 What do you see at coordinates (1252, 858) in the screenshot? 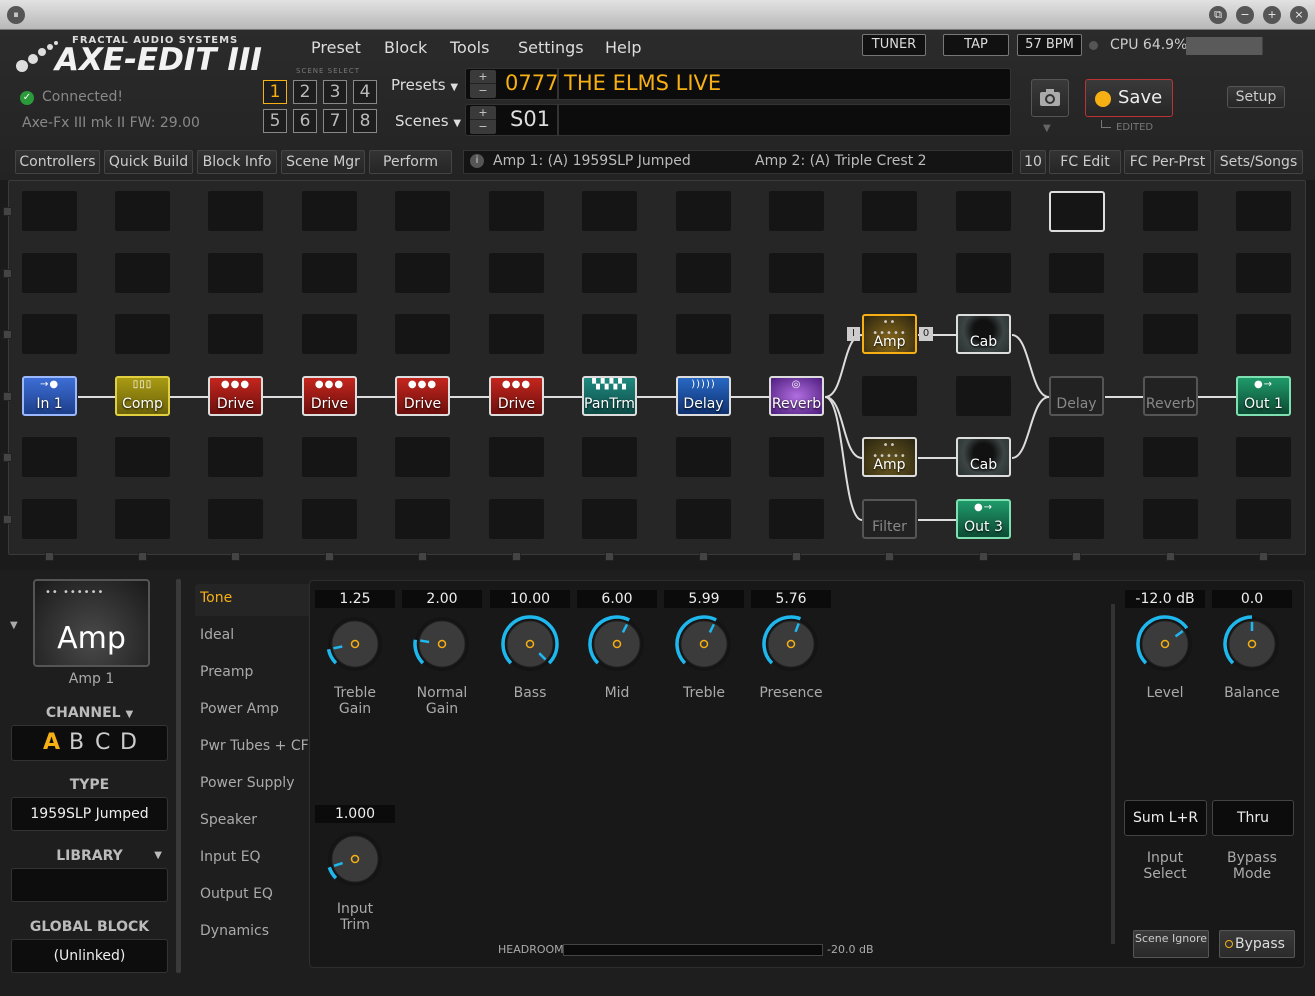
I see `label-line: Bypass` at bounding box center [1252, 858].